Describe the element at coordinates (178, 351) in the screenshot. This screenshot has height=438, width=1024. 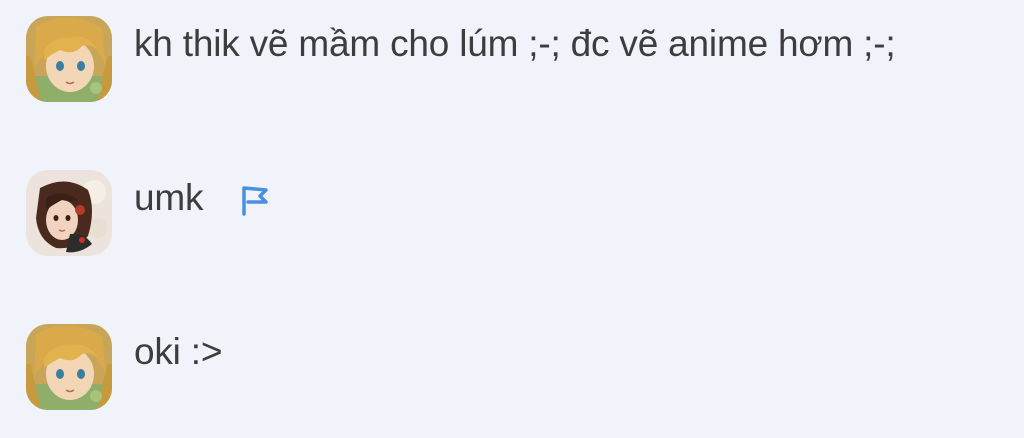
I see `message-text: oki :>` at that location.